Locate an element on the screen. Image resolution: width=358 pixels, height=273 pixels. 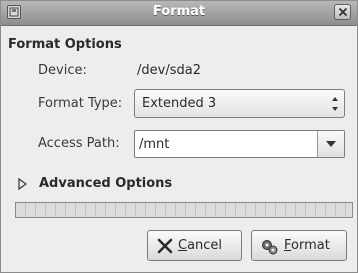
format-gears-icon is located at coordinates (270, 247).